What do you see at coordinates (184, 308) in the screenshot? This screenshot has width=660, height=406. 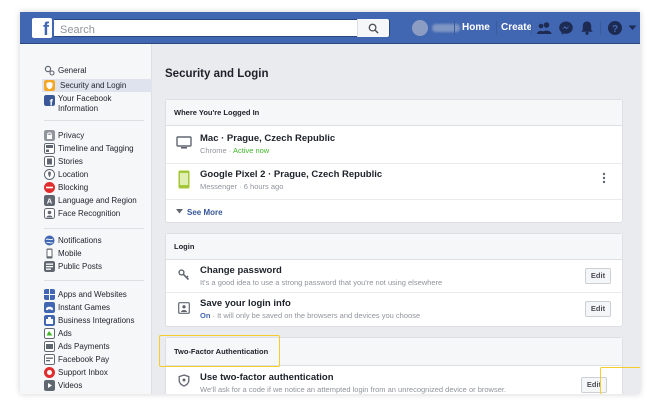 I see `user-card-icon` at bounding box center [184, 308].